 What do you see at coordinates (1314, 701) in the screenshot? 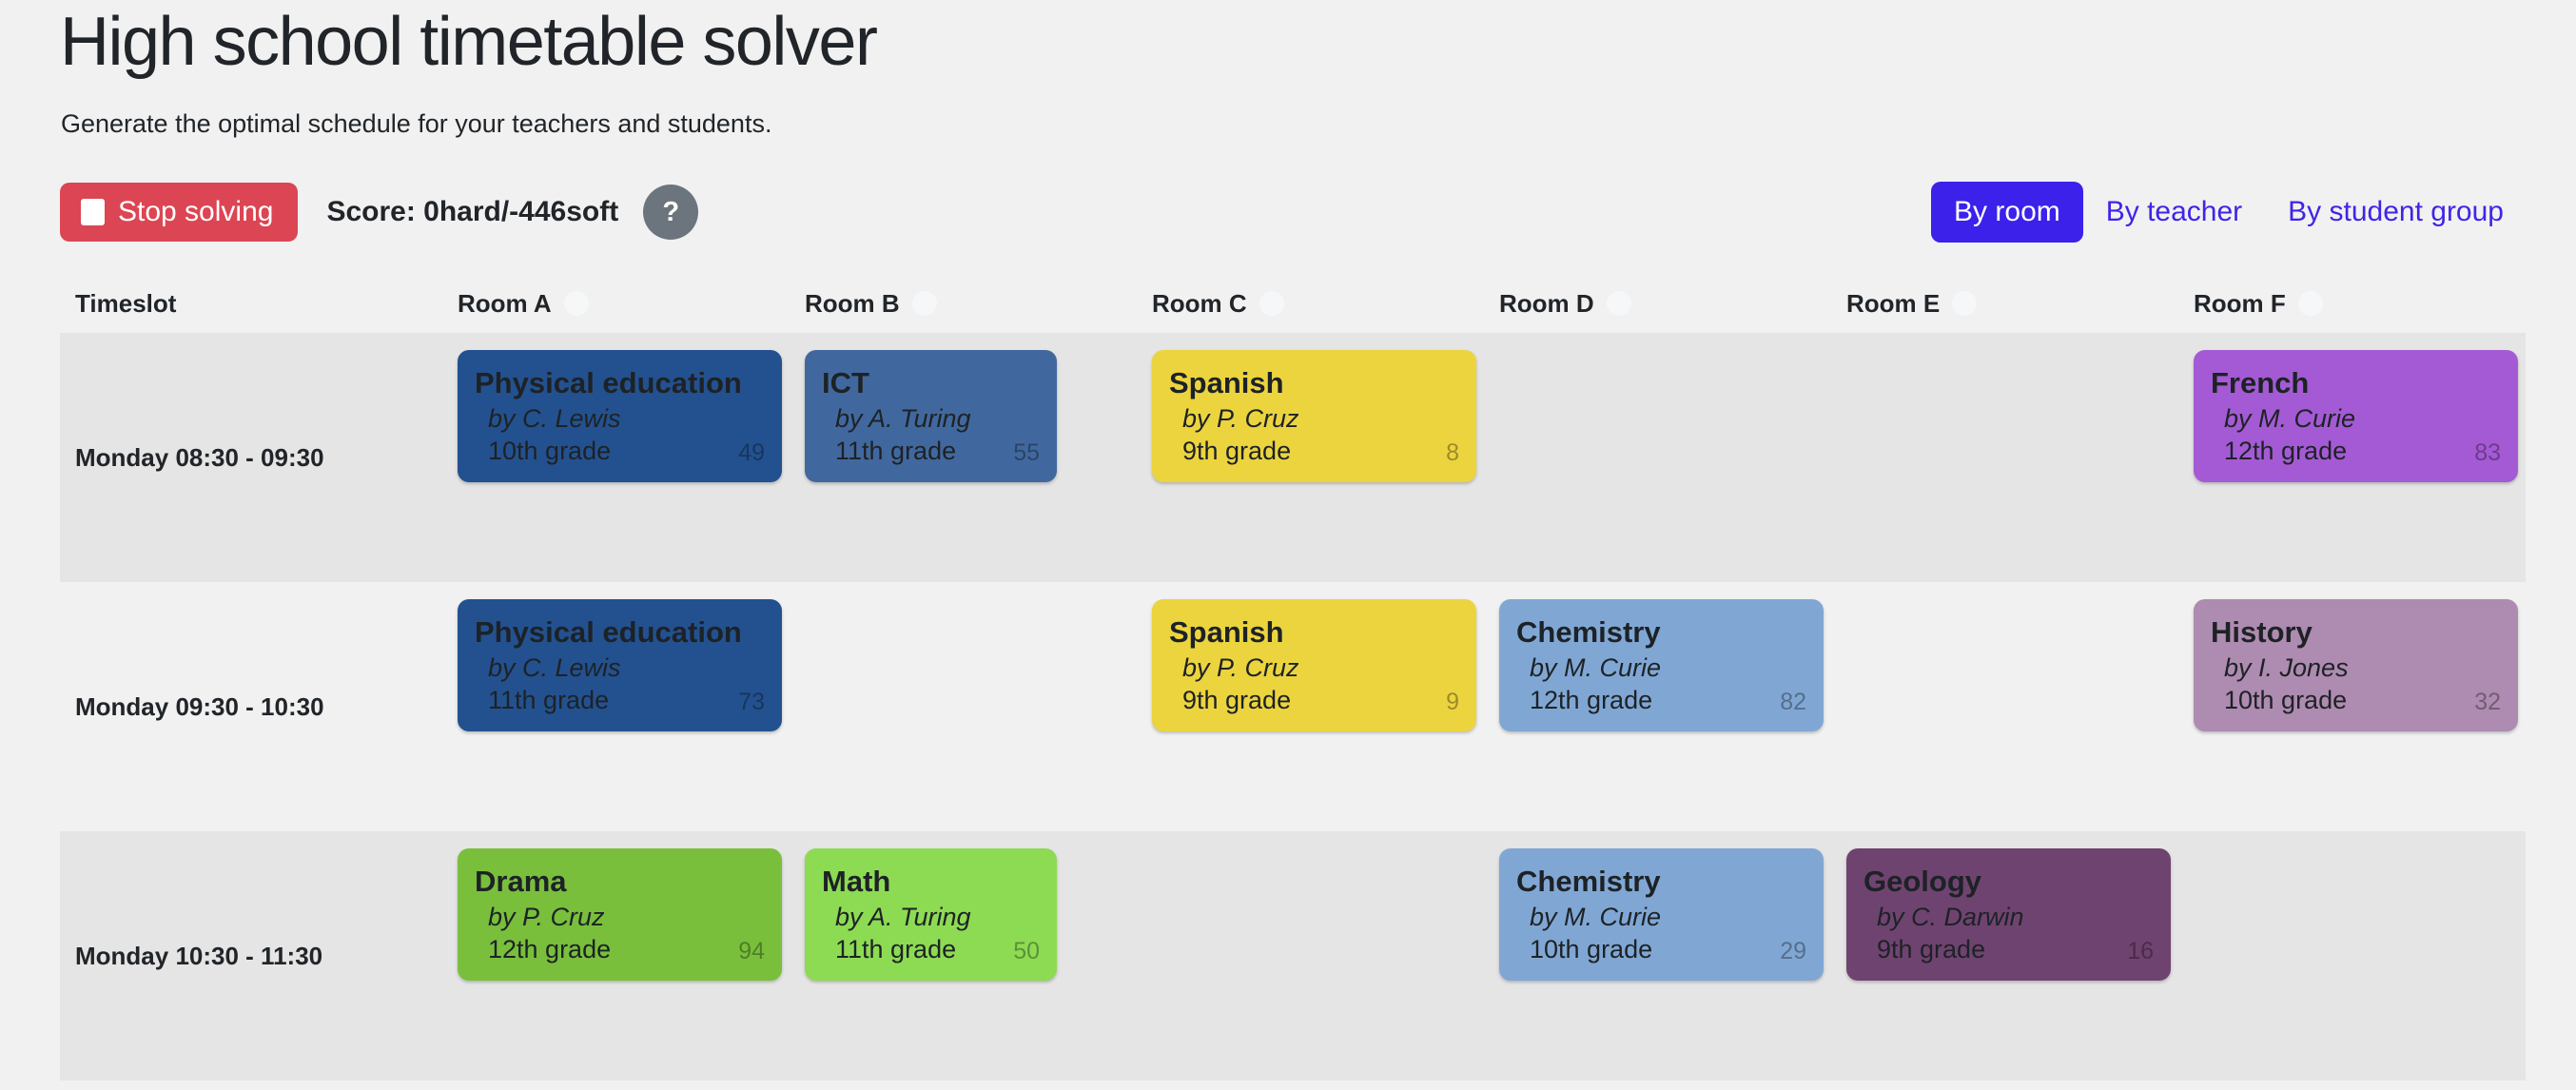
I see `lesson-footer: 9th grade 9` at bounding box center [1314, 701].